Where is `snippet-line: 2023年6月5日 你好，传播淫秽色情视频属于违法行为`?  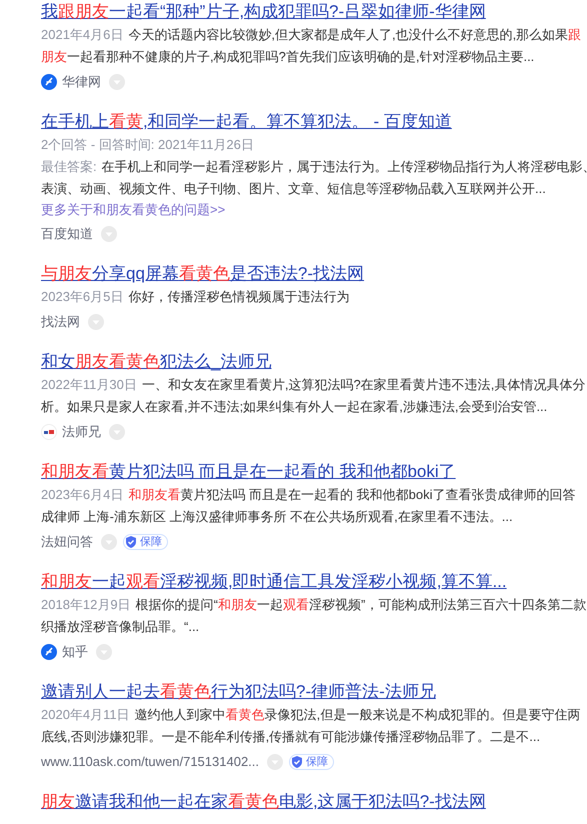 snippet-line: 2023年6月5日 你好，传播淫秽色情视频属于违法行为 is located at coordinates (195, 297).